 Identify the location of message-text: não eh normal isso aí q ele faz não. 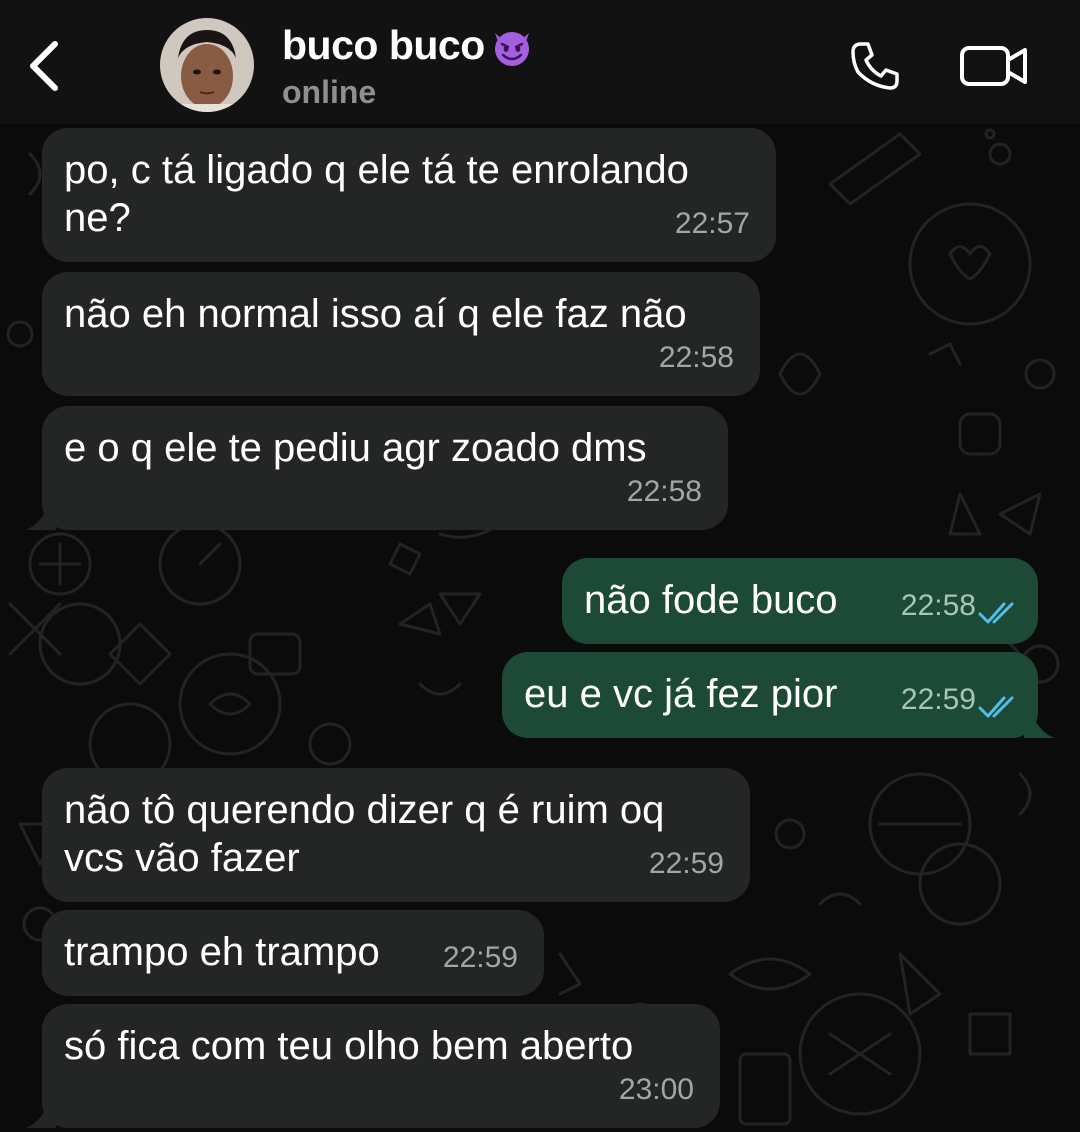
(375, 314).